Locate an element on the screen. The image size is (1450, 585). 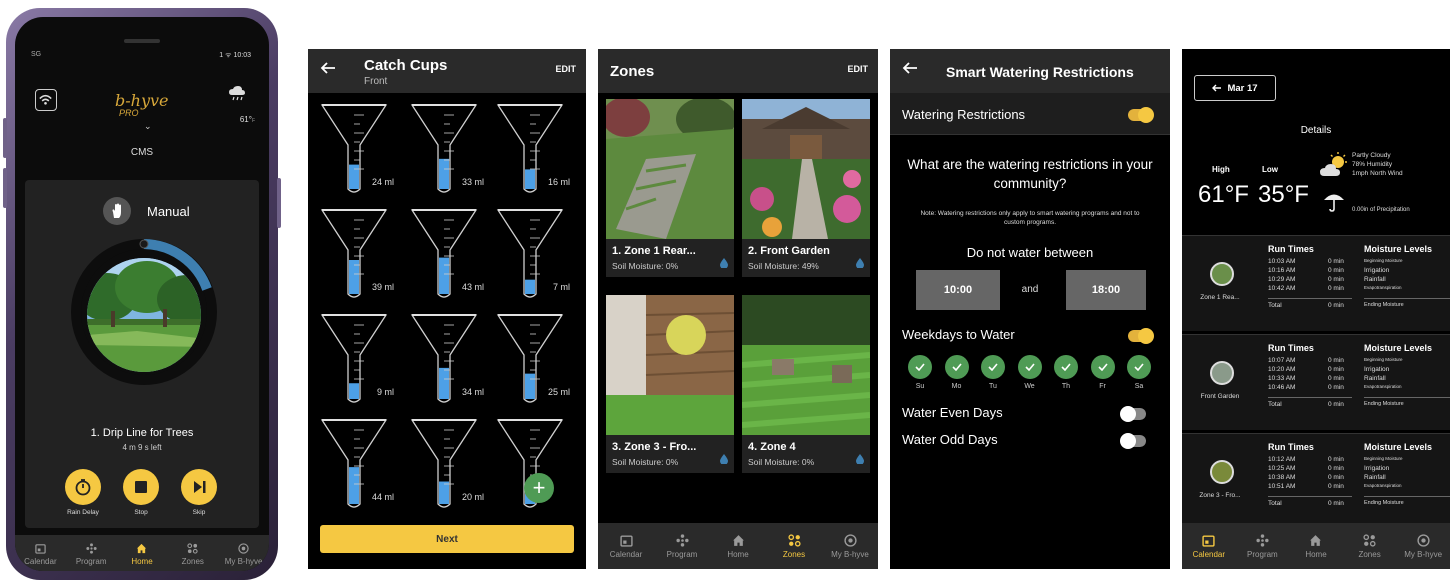
add-cup-button: + is located at coordinates (539, 488).